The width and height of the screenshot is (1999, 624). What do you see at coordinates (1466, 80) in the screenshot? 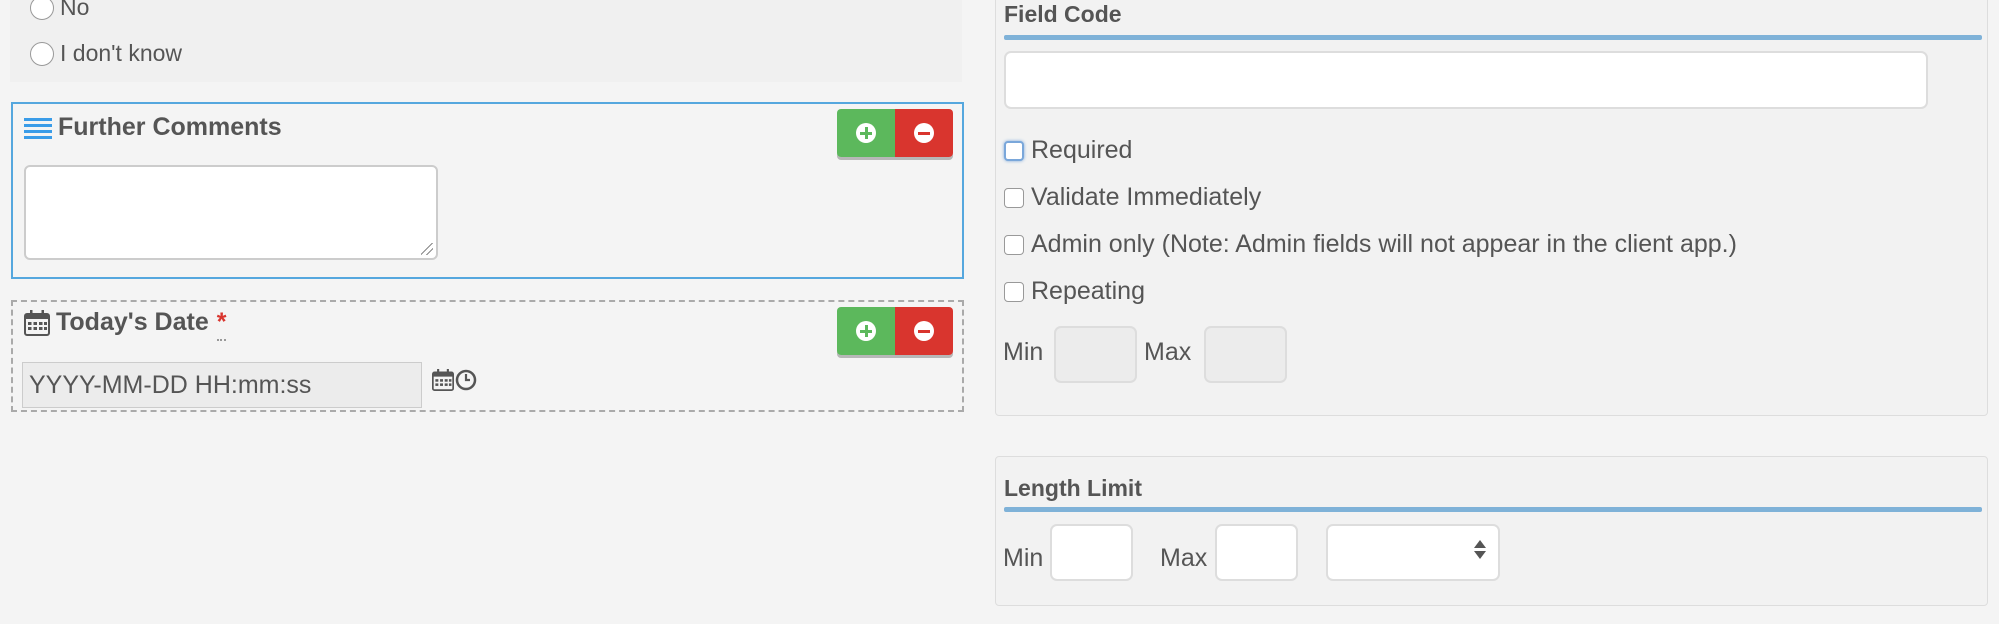
I see `field-code-input` at bounding box center [1466, 80].